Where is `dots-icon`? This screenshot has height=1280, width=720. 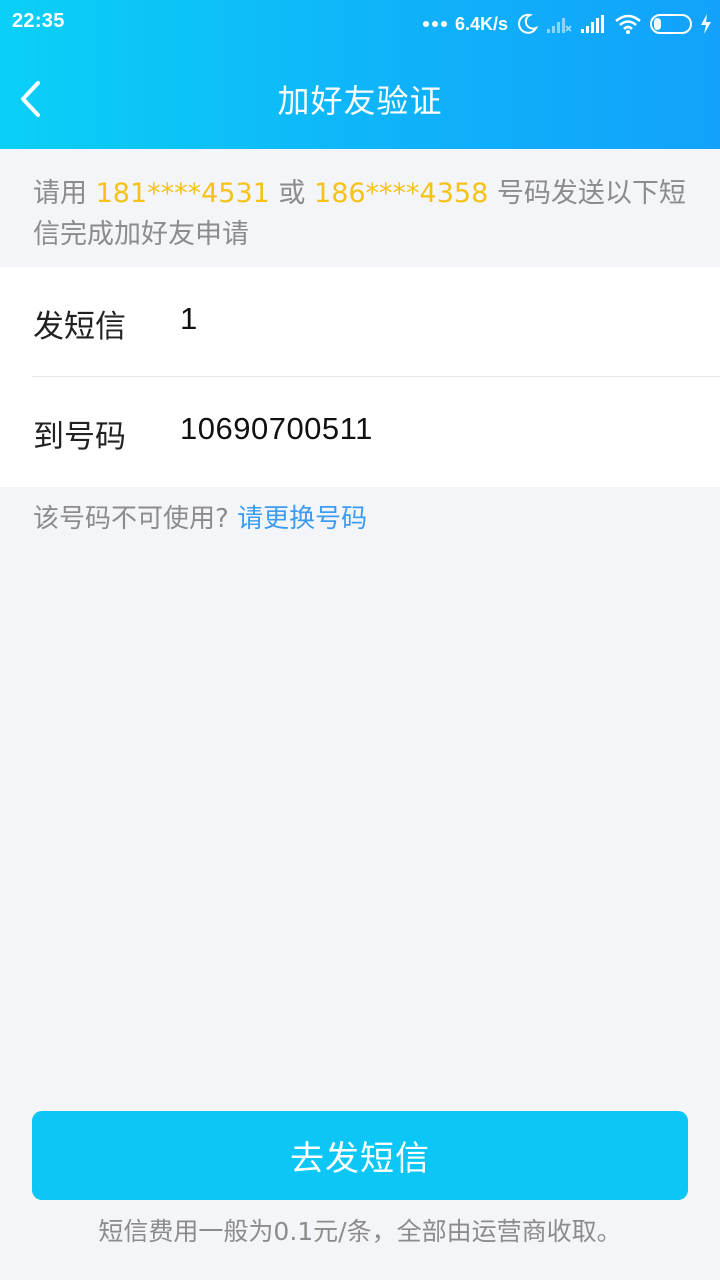 dots-icon is located at coordinates (434, 24).